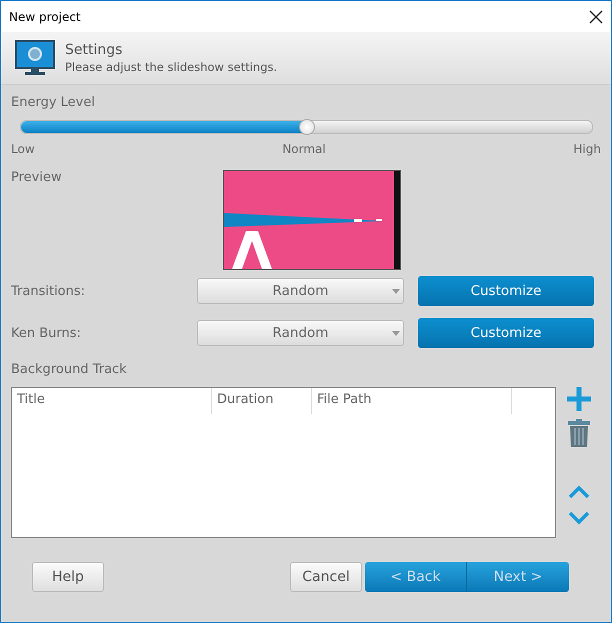 This screenshot has width=612, height=623. I want to click on monitor-icon, so click(35, 58).